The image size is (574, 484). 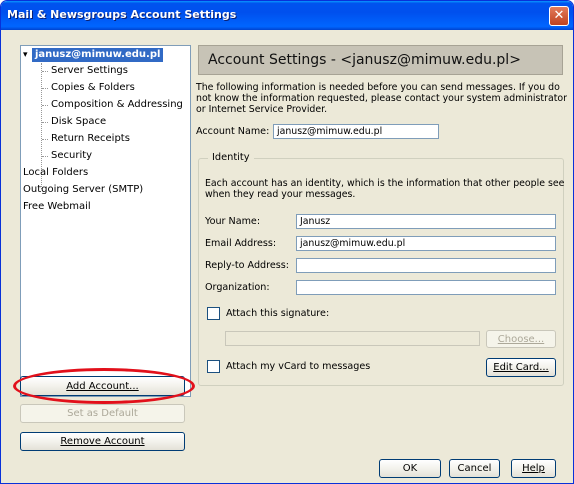 What do you see at coordinates (90, 139) in the screenshot?
I see `tree-item-return-receipts: Return Receipts` at bounding box center [90, 139].